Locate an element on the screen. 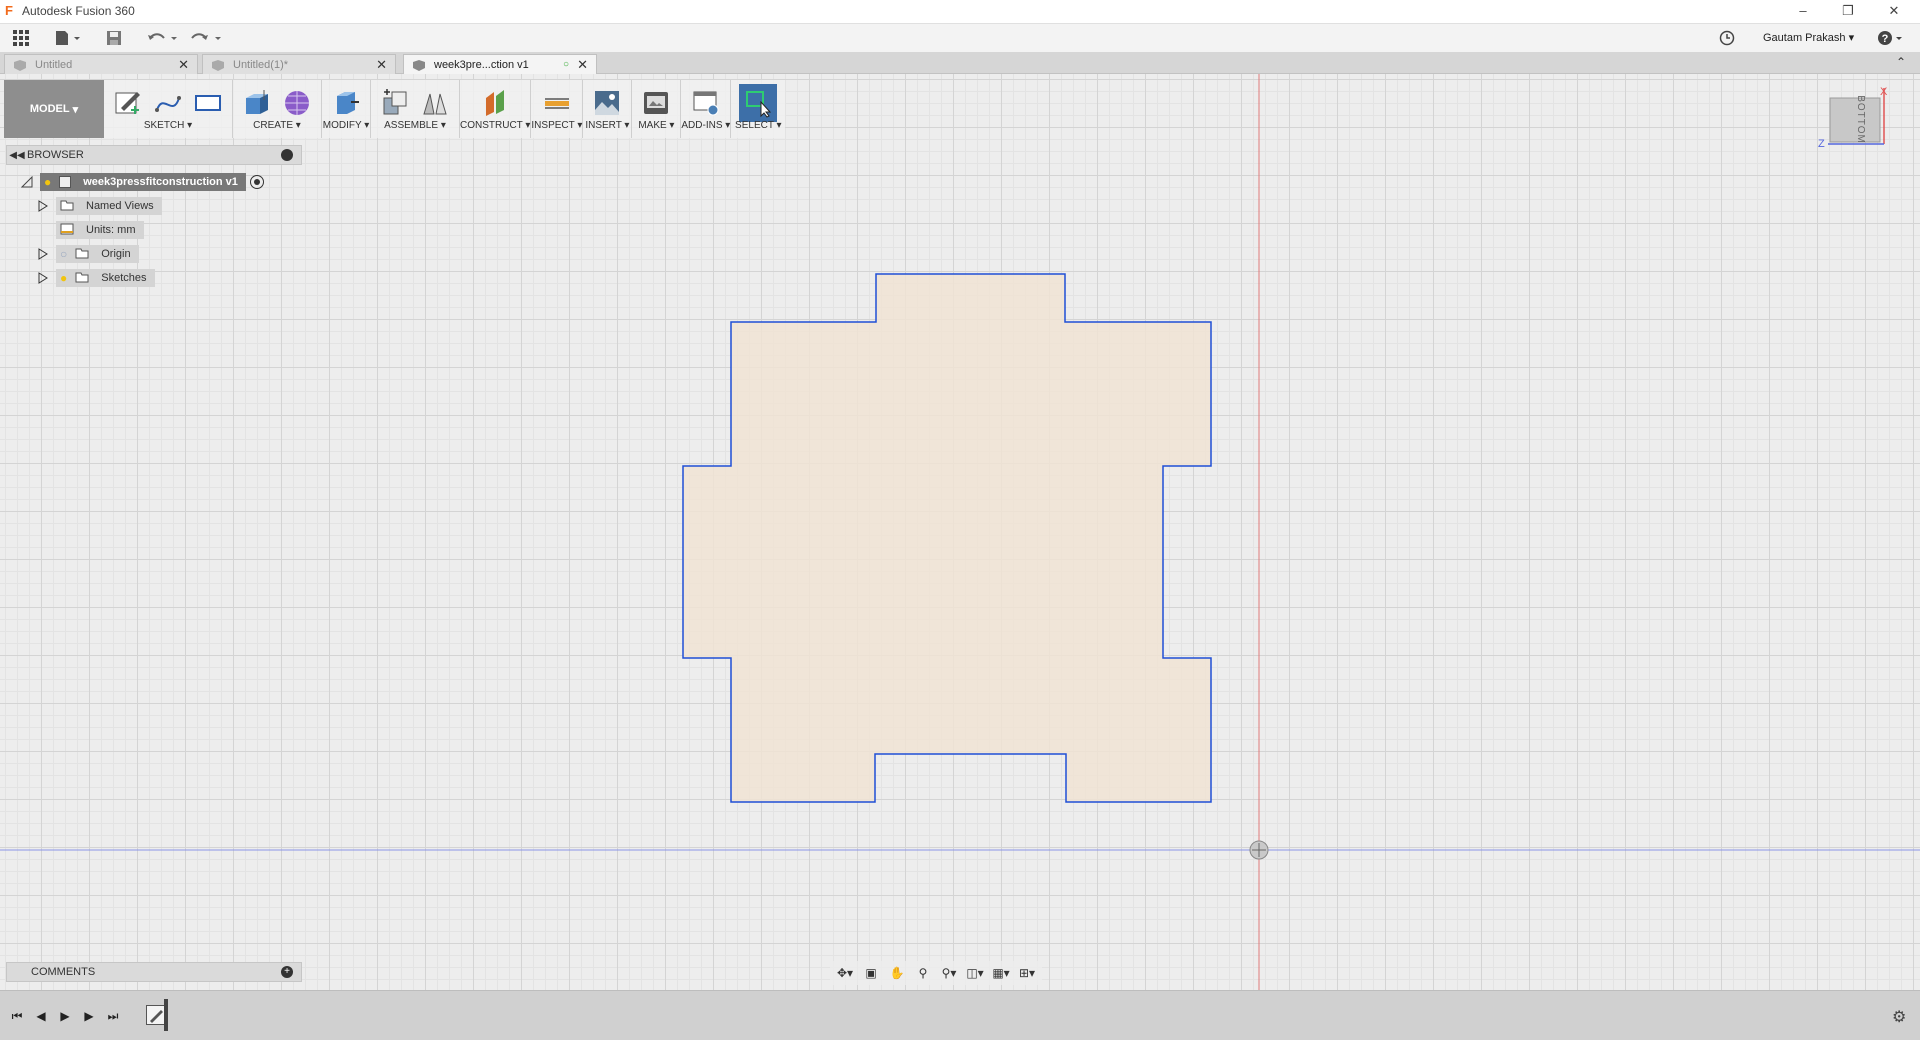 Image resolution: width=1920 pixels, height=1040 pixels. minimize-button: – is located at coordinates (1803, 11).